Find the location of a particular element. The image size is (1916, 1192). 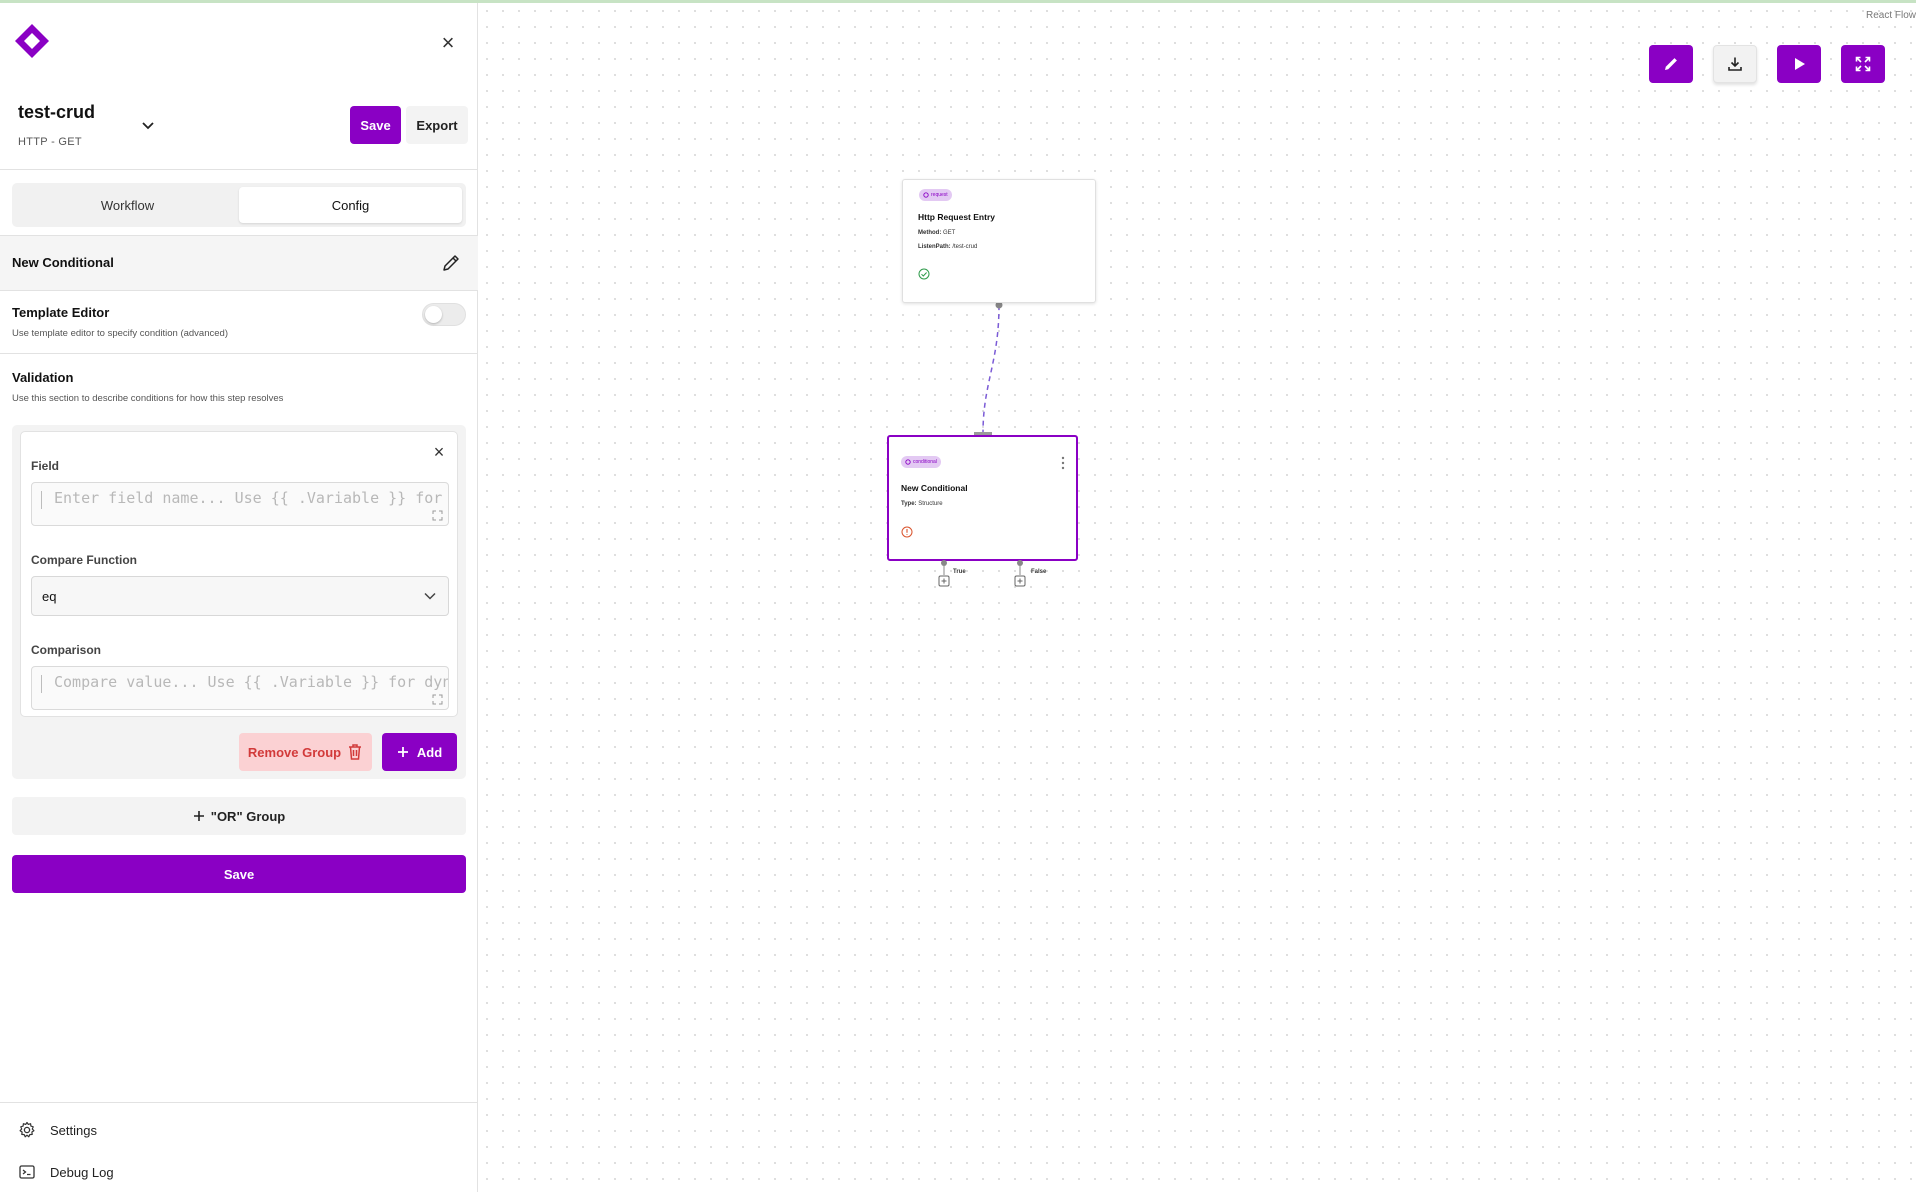

tab-workflow: Workflow is located at coordinates (127, 205).